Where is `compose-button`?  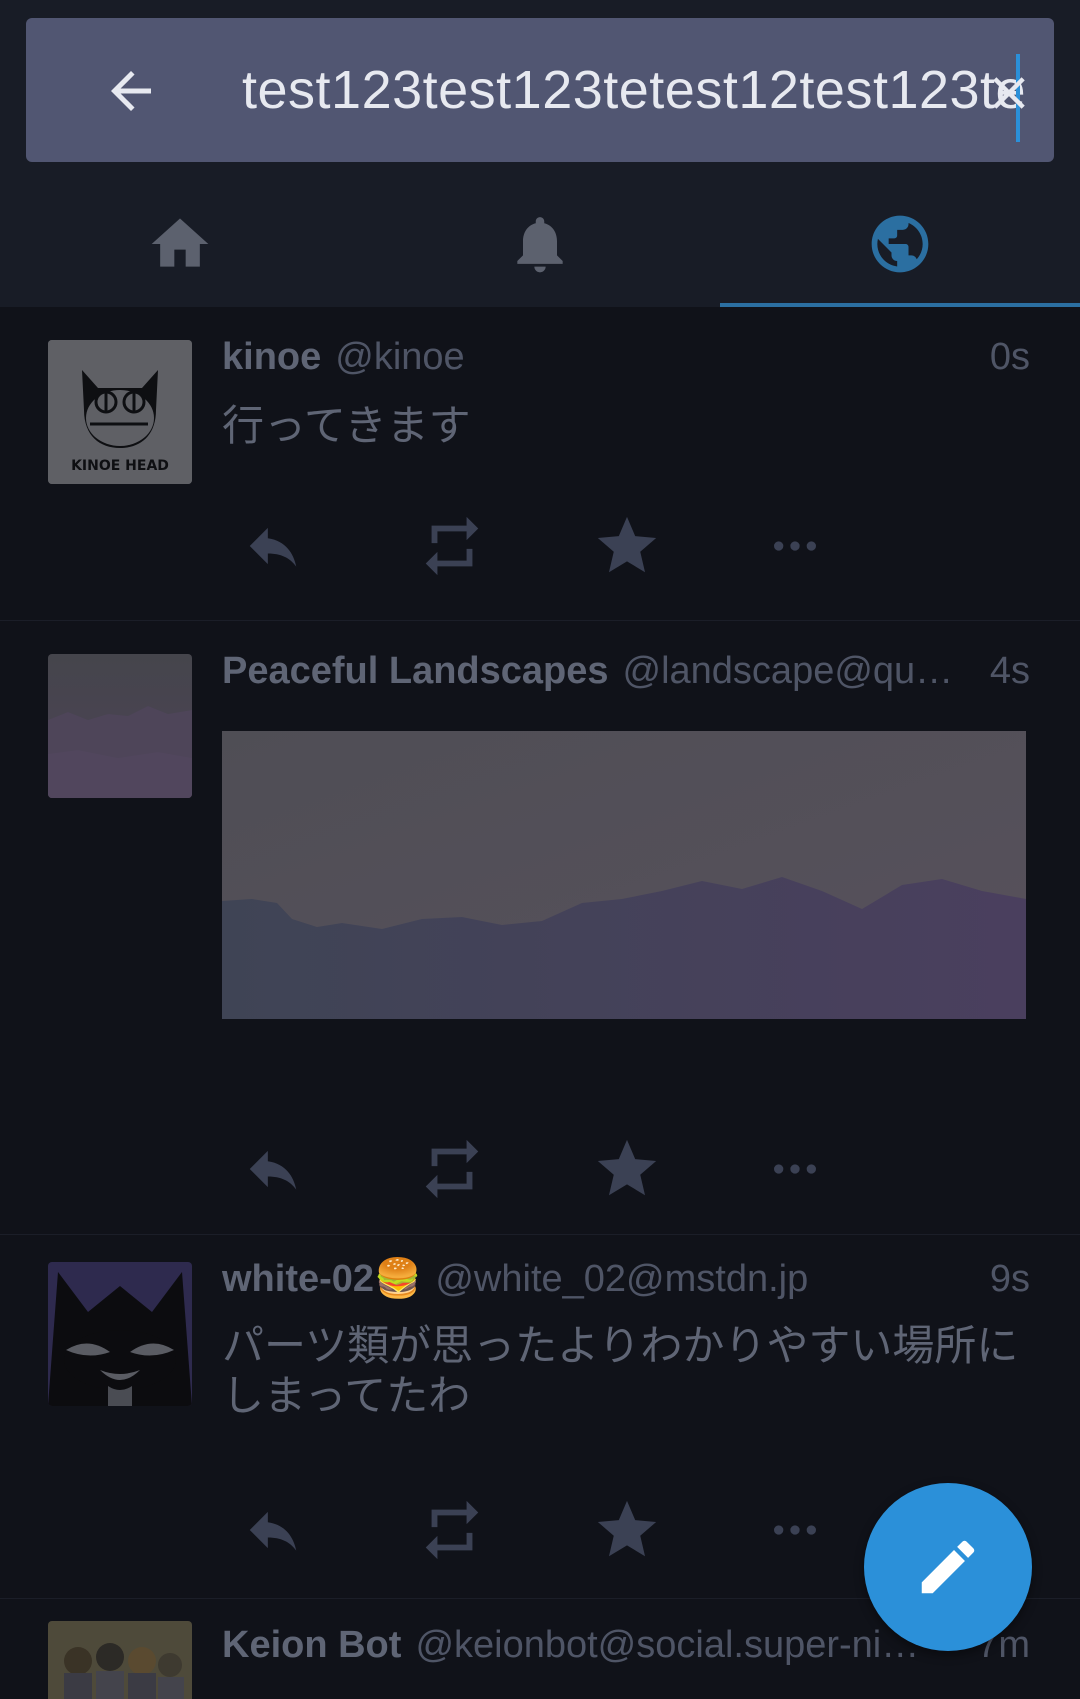 compose-button is located at coordinates (948, 1567).